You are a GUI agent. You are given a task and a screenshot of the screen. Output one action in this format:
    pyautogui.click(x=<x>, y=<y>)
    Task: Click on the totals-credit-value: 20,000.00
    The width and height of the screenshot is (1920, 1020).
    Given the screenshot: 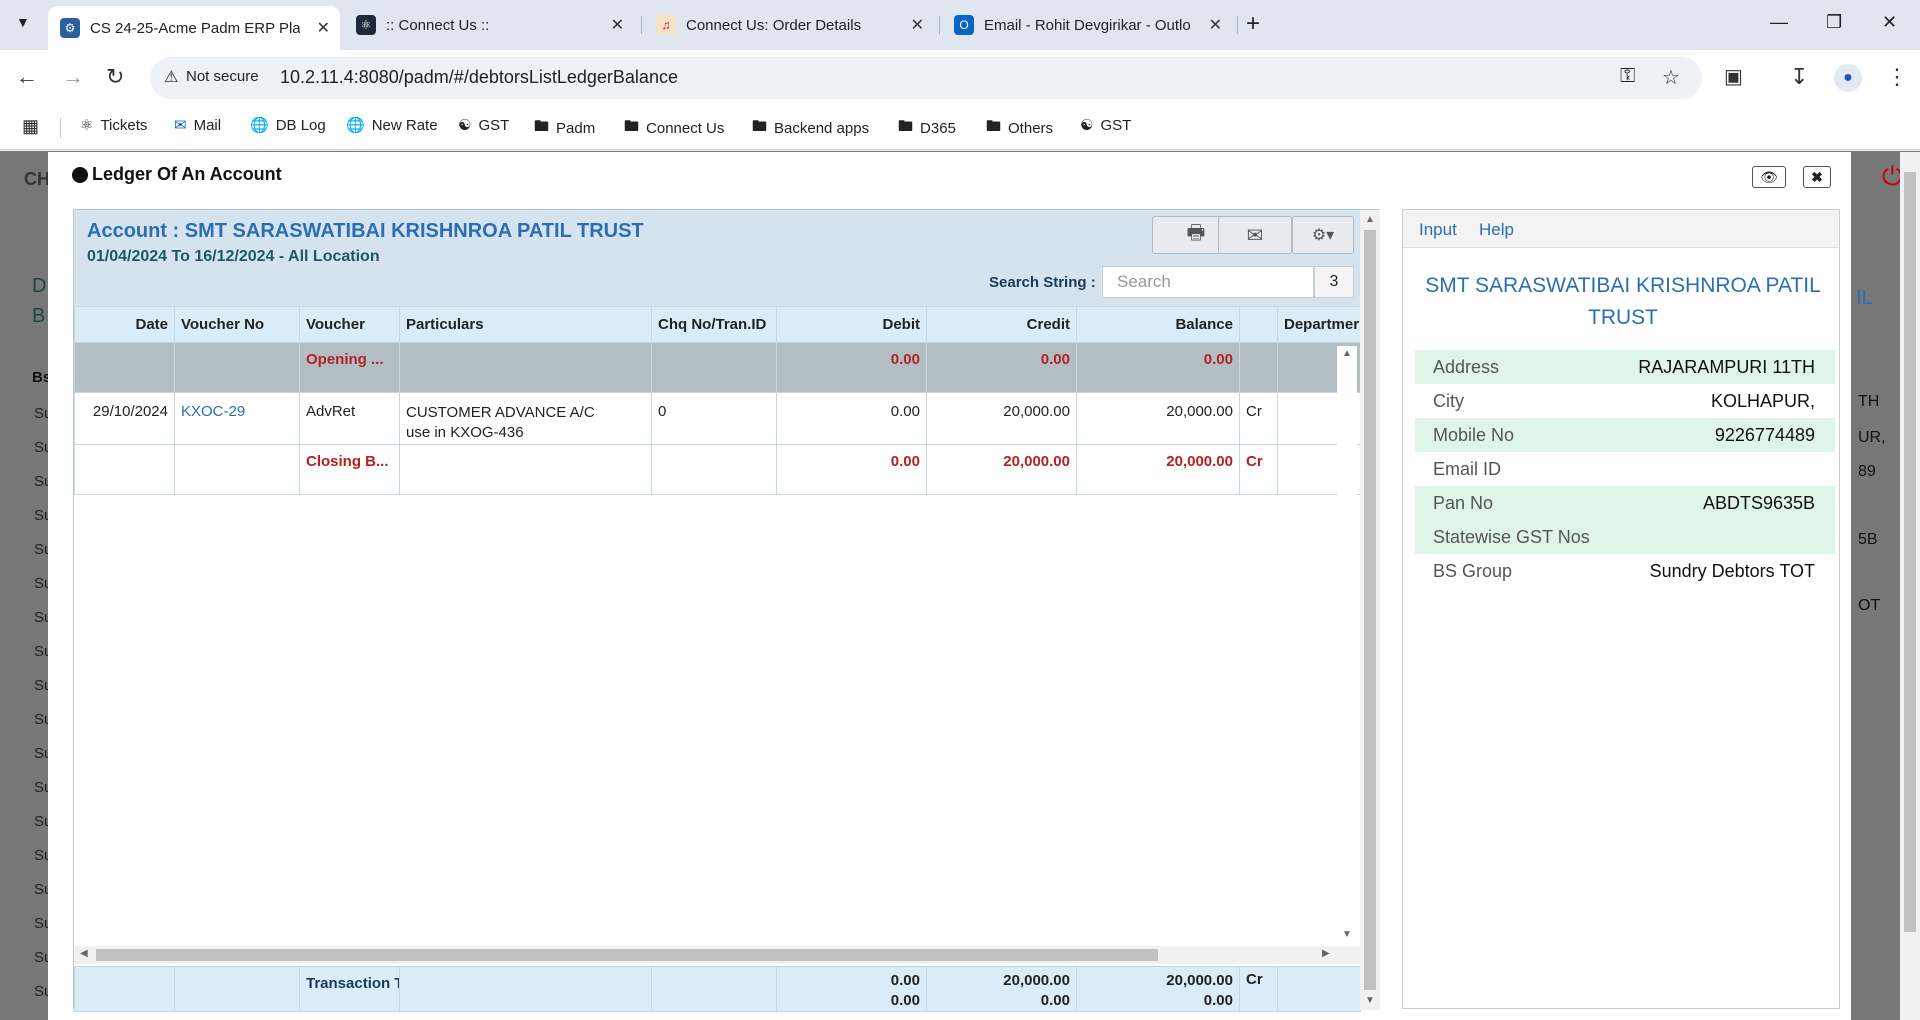 What is the action you would take?
    pyautogui.click(x=1036, y=980)
    